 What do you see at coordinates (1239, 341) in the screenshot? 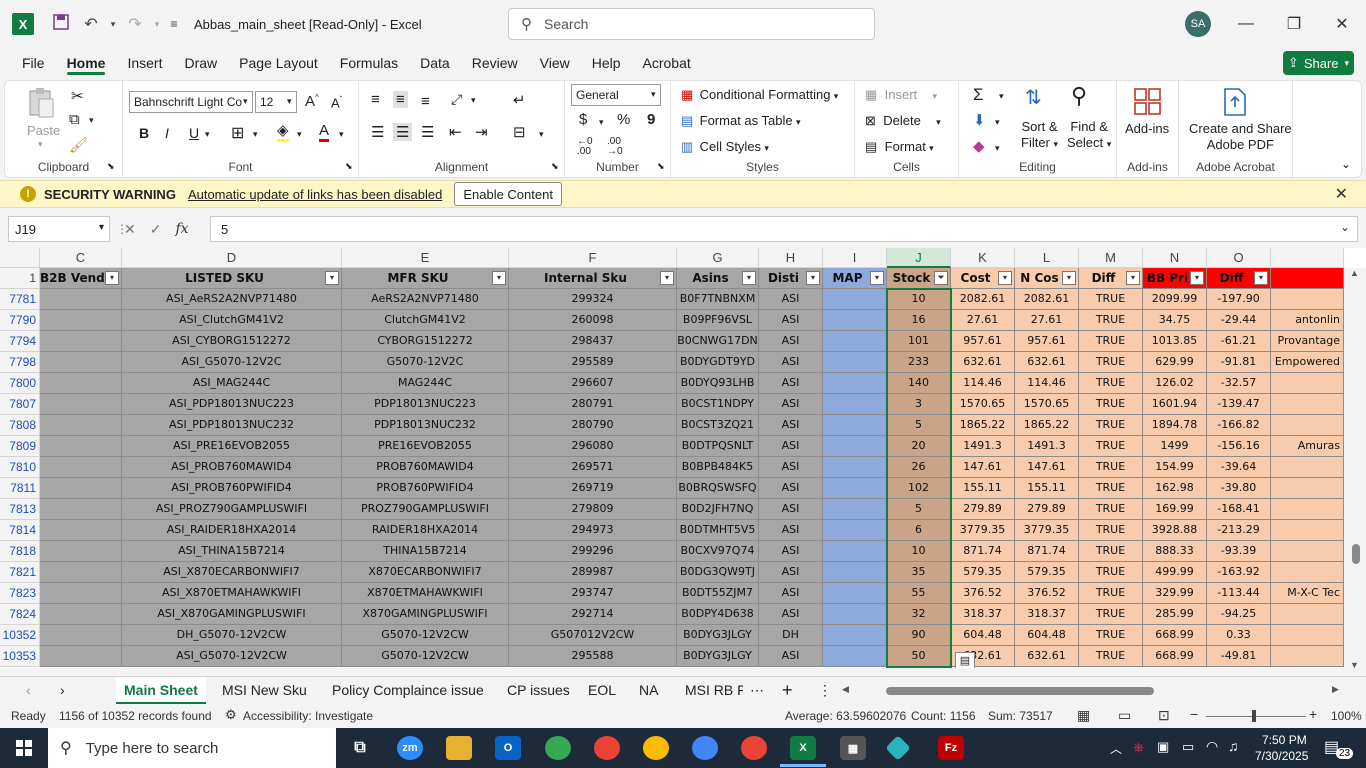
I see `table-cell: -61.21` at bounding box center [1239, 341].